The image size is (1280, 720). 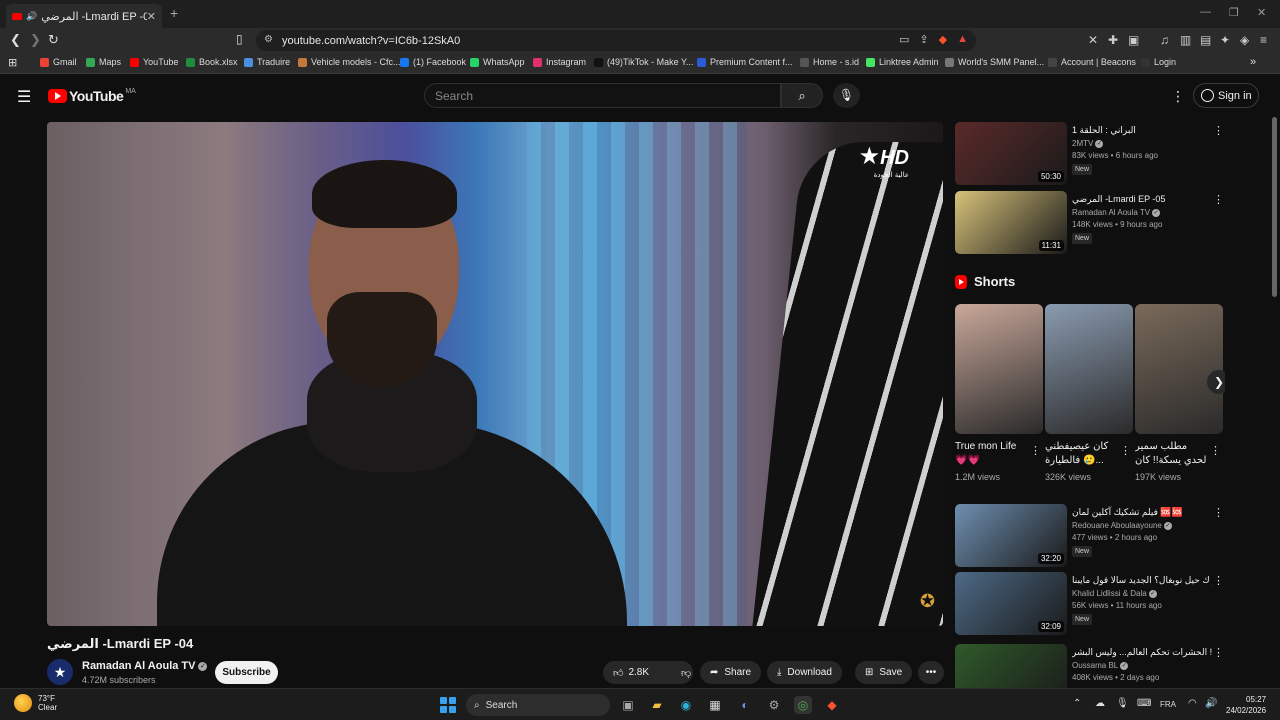 What do you see at coordinates (31, 16) in the screenshot?
I see `speaker-icon: 🔊` at bounding box center [31, 16].